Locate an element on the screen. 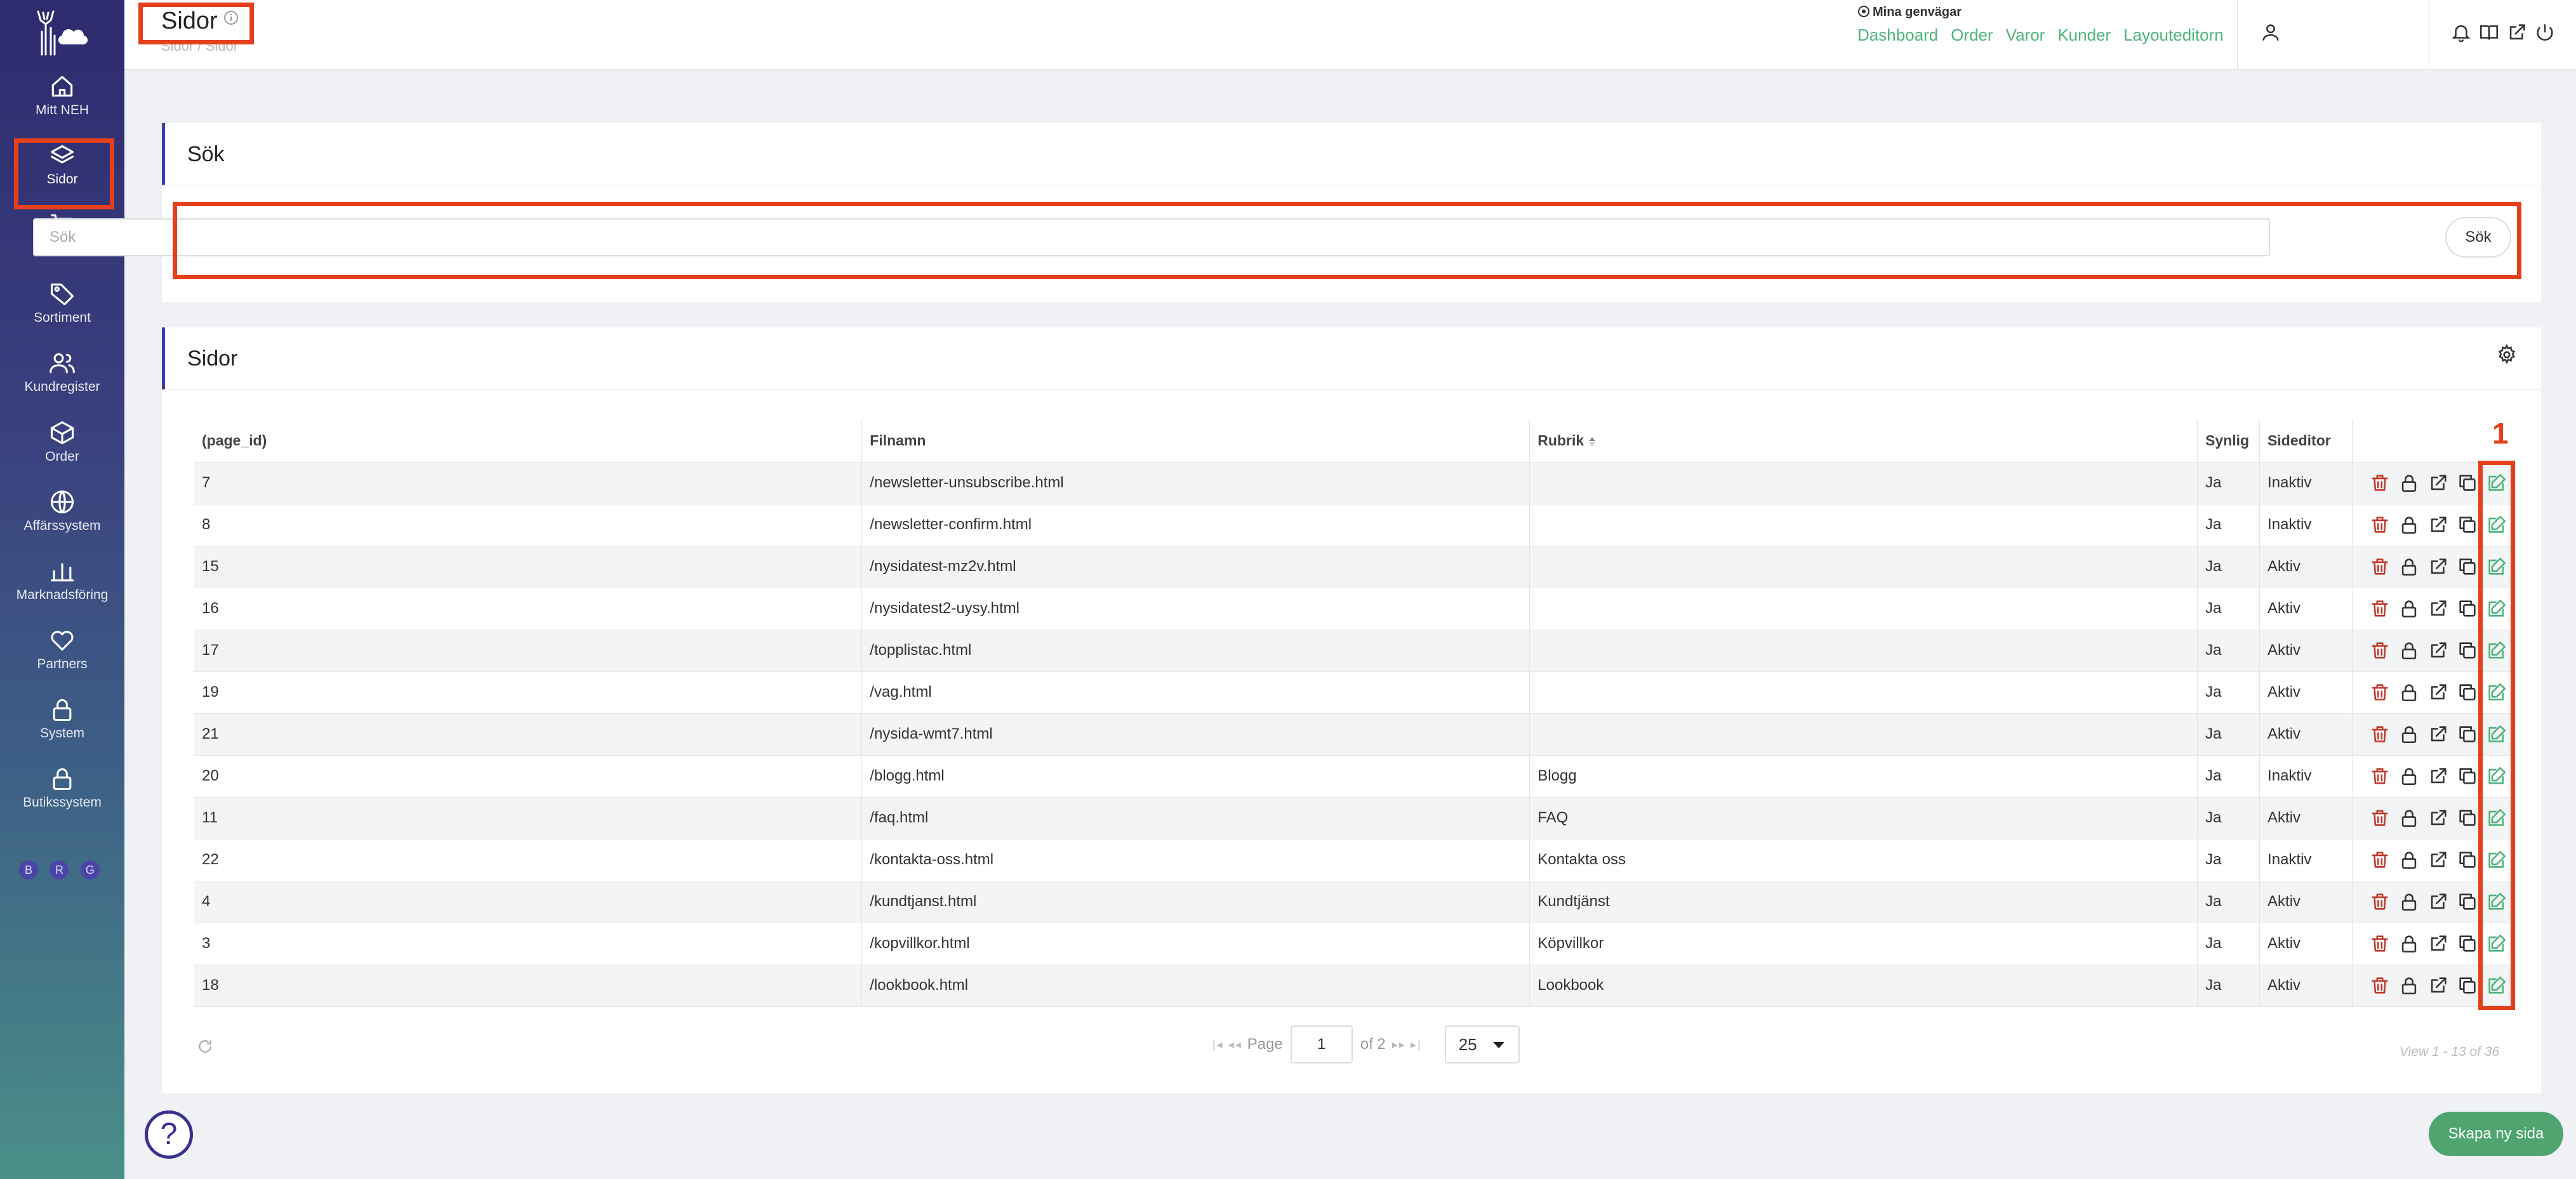  shortcut-kunder: Kunder is located at coordinates (2084, 34).